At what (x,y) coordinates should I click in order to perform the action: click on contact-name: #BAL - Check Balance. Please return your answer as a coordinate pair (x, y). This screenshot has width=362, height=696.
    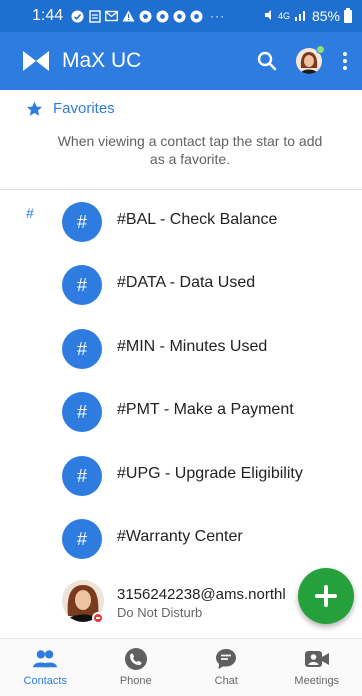
    Looking at the image, I should click on (197, 219).